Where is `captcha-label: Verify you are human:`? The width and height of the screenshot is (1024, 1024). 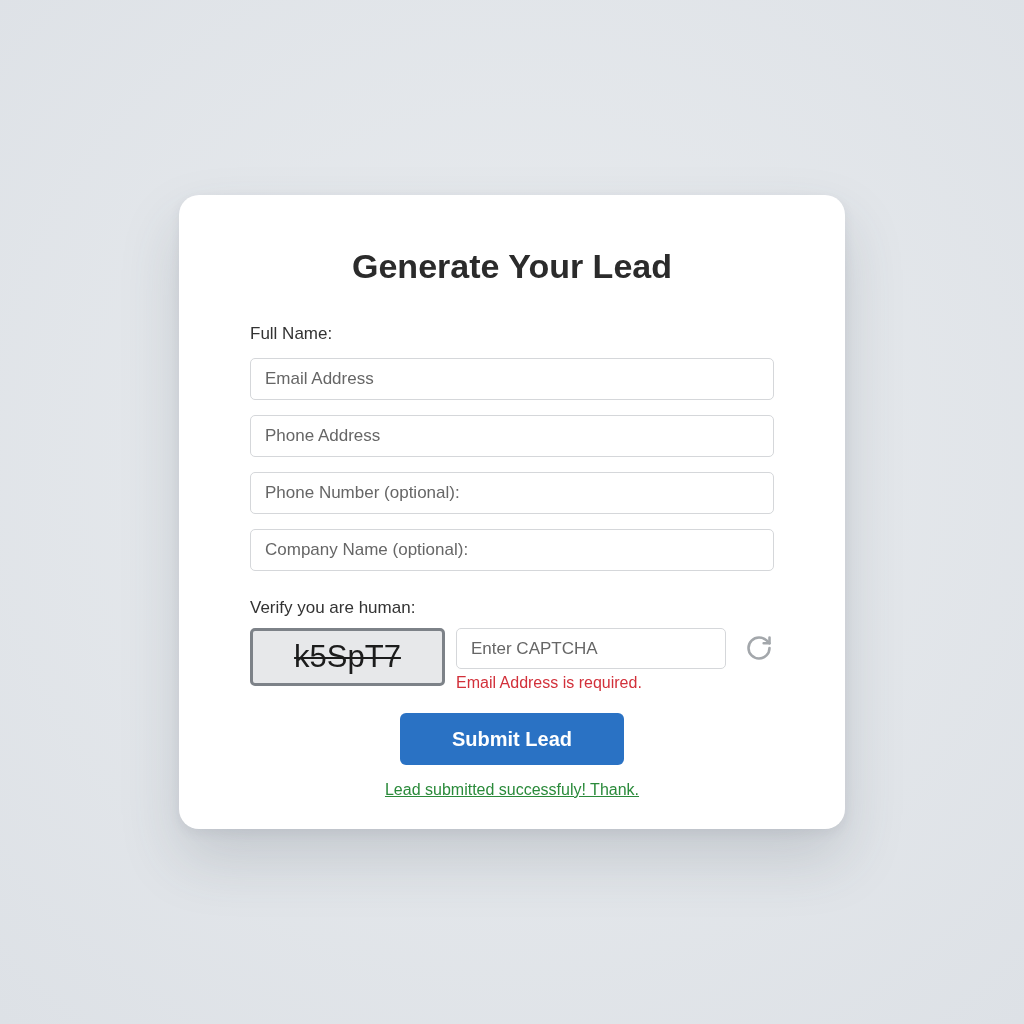
captcha-label: Verify you are human: is located at coordinates (333, 608).